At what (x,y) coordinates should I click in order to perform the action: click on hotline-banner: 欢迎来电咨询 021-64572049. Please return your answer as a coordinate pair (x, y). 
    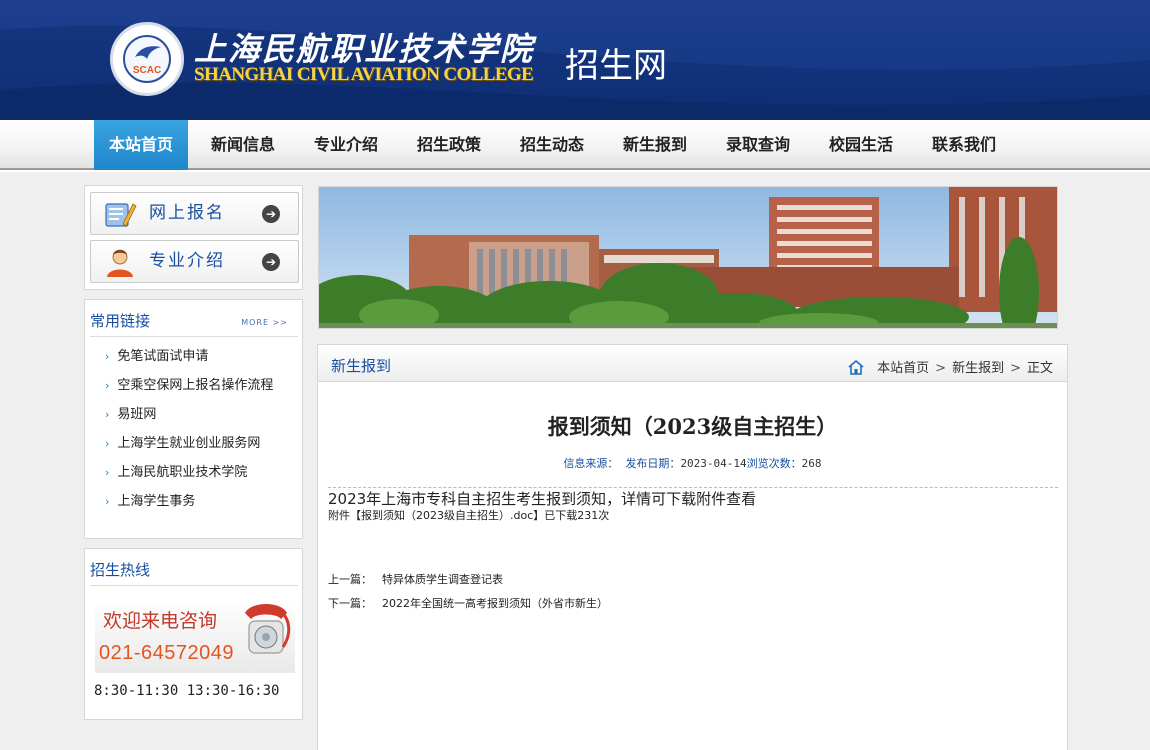
    Looking at the image, I should click on (195, 636).